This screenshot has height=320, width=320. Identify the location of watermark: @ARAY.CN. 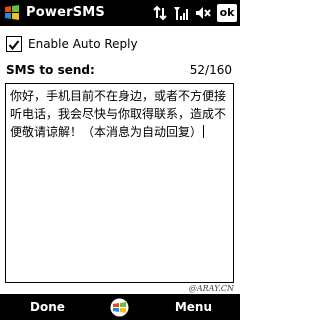
(211, 288).